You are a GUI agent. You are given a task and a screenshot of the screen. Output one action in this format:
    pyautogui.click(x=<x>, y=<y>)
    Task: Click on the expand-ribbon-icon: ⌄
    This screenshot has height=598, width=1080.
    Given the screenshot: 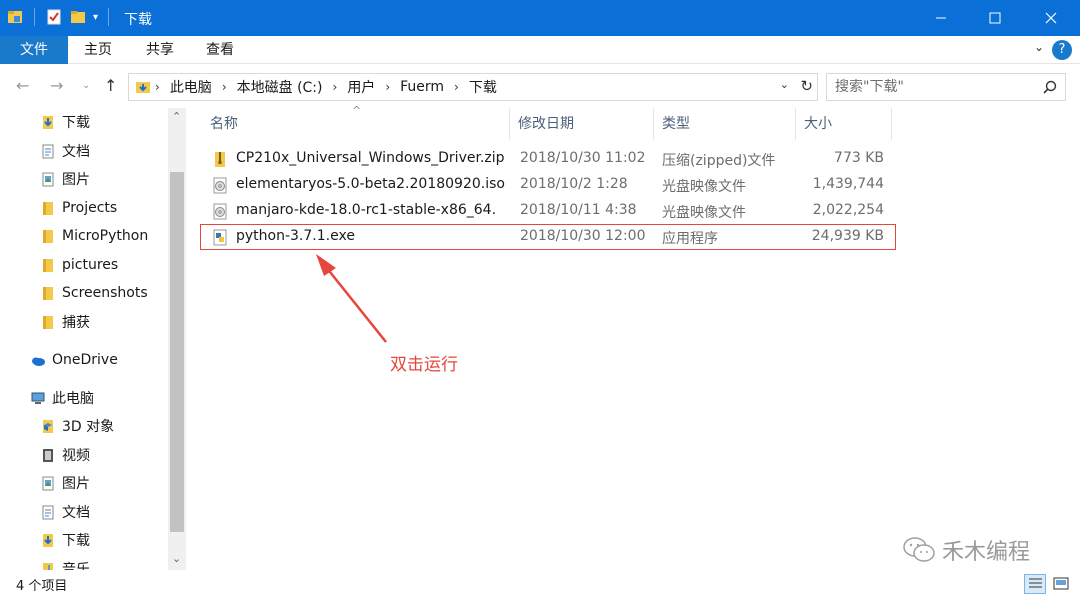 What is the action you would take?
    pyautogui.click(x=1039, y=47)
    